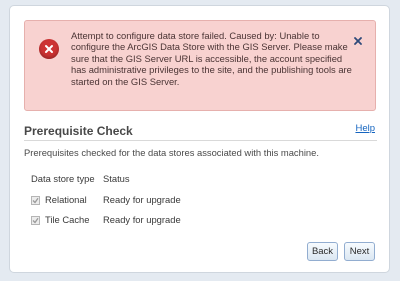  I want to click on close-icon, so click(358, 41).